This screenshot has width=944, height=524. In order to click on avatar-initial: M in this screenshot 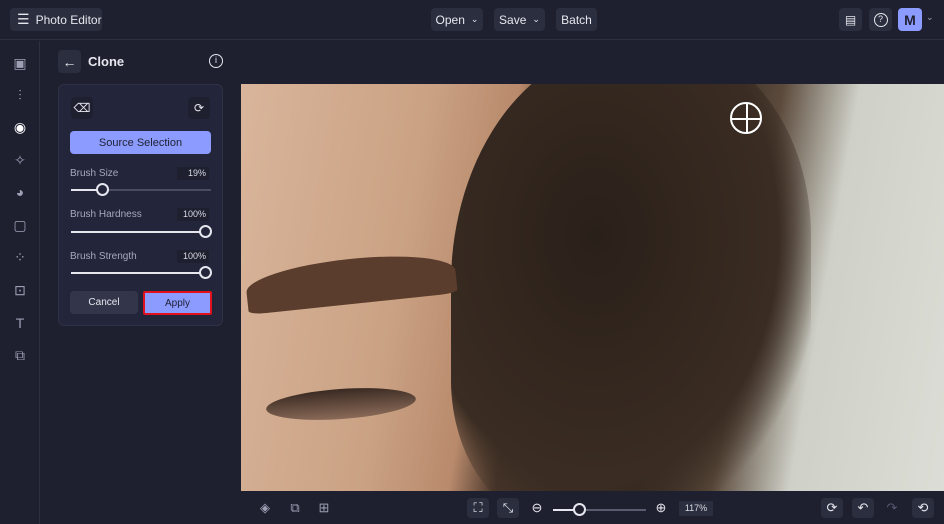, I will do `click(910, 19)`.